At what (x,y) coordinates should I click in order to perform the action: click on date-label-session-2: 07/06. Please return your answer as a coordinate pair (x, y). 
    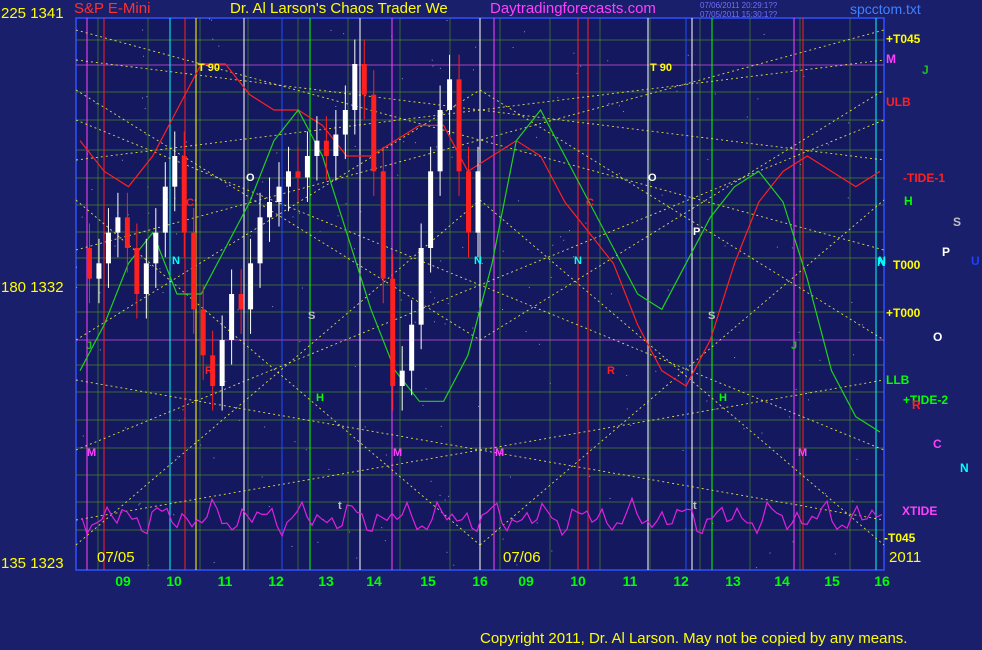
    Looking at the image, I should click on (522, 557).